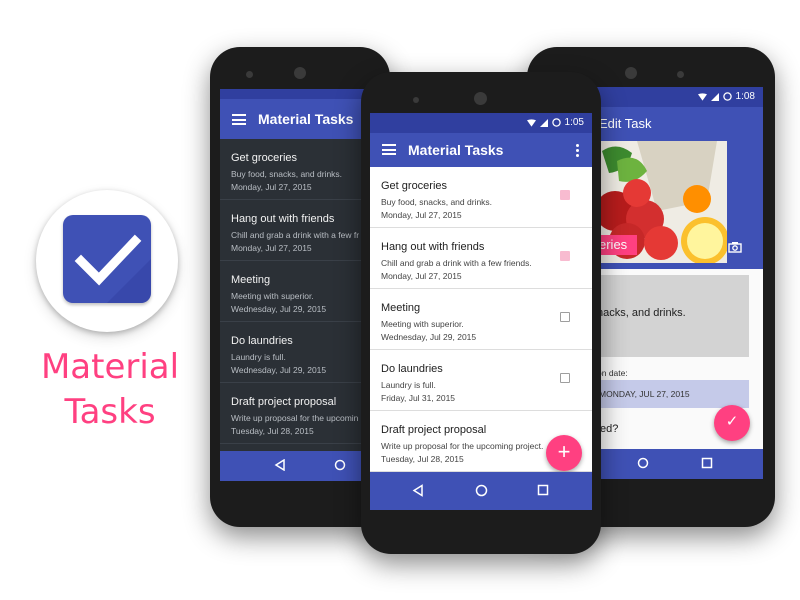 This screenshot has height=600, width=800. I want to click on due-date-label: on date:, so click(612, 373).